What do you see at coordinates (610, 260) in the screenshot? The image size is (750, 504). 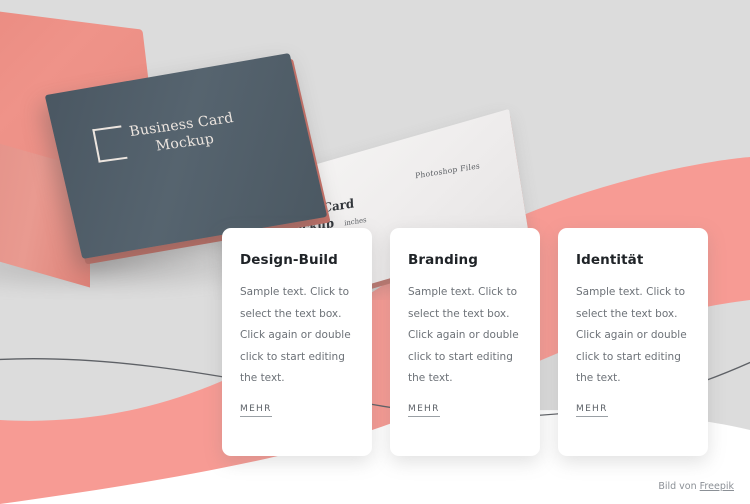 I see `feature-card-title: Identität` at bounding box center [610, 260].